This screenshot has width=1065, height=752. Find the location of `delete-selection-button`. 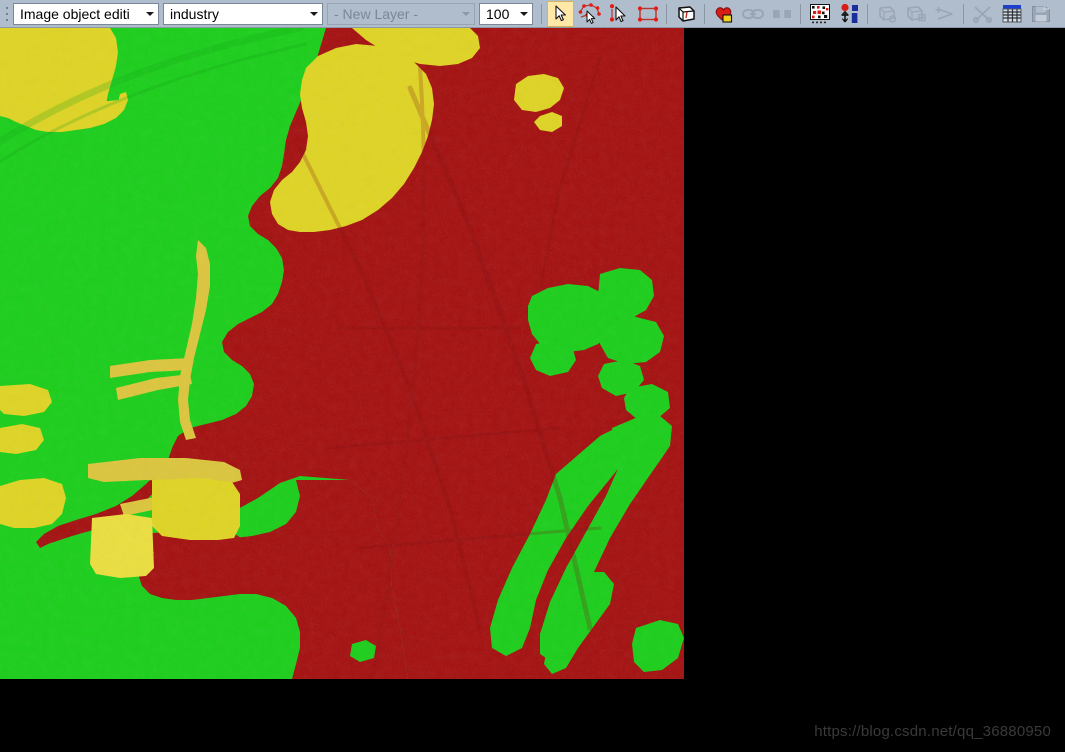

delete-selection-button is located at coordinates (982, 14).